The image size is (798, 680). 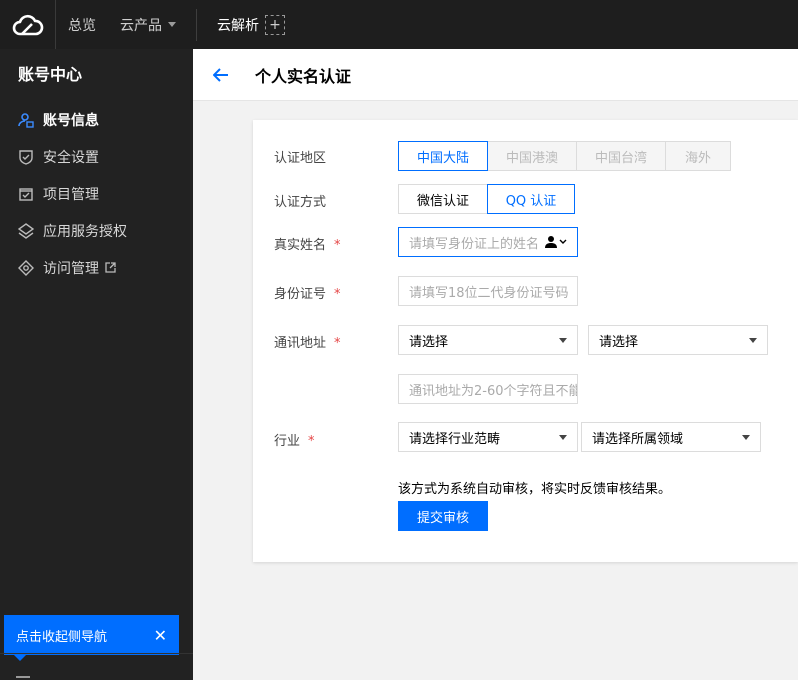 I want to click on chevron-down-icon, so click(x=172, y=24).